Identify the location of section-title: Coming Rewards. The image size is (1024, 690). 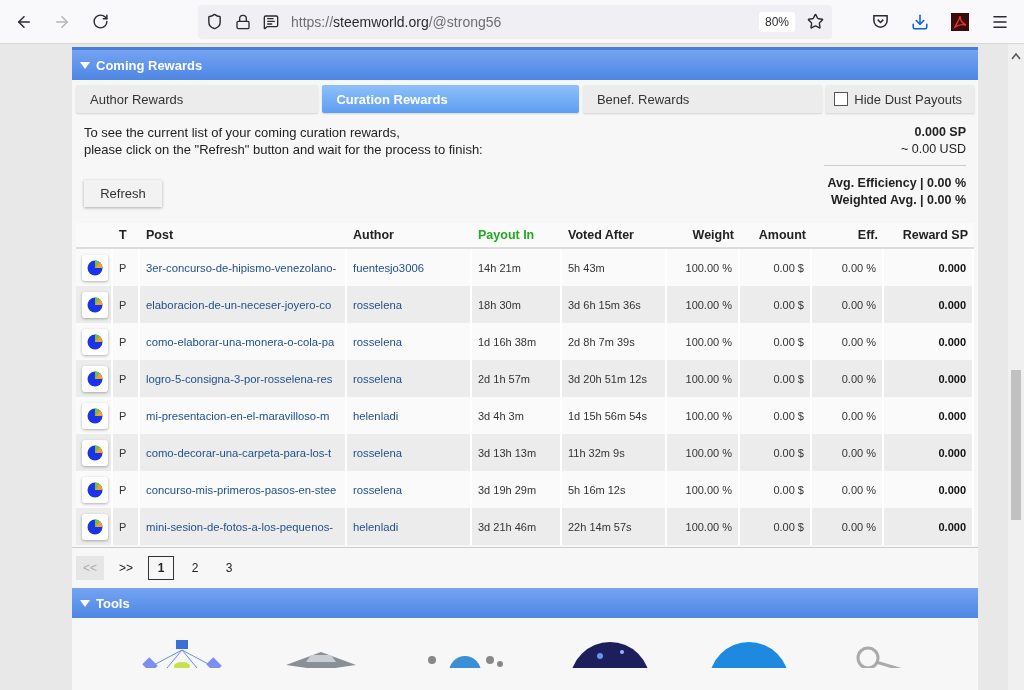
(149, 65).